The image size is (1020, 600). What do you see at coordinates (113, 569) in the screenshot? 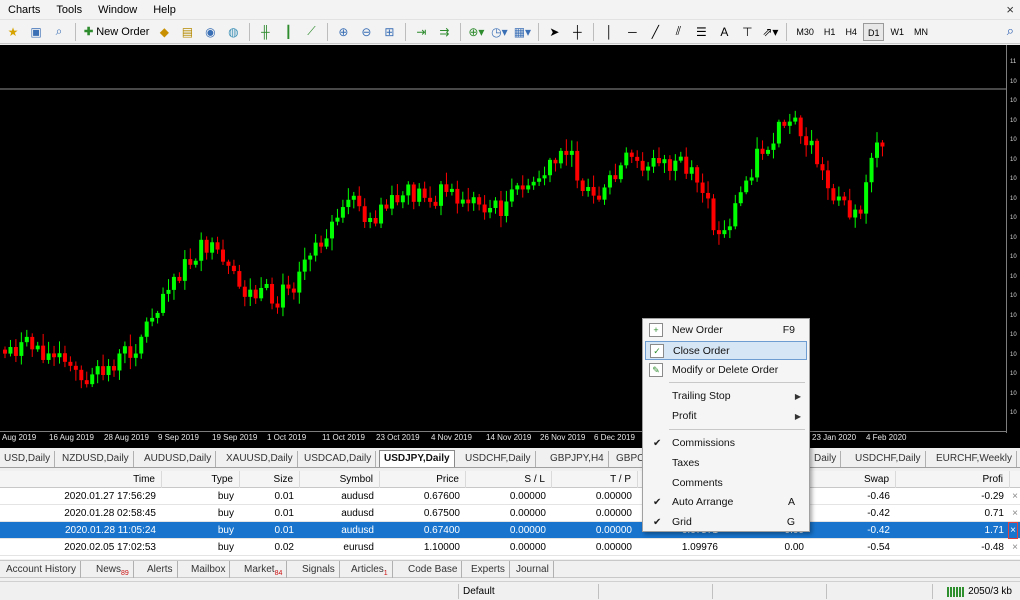
I see `terminal-tab: News89` at bounding box center [113, 569].